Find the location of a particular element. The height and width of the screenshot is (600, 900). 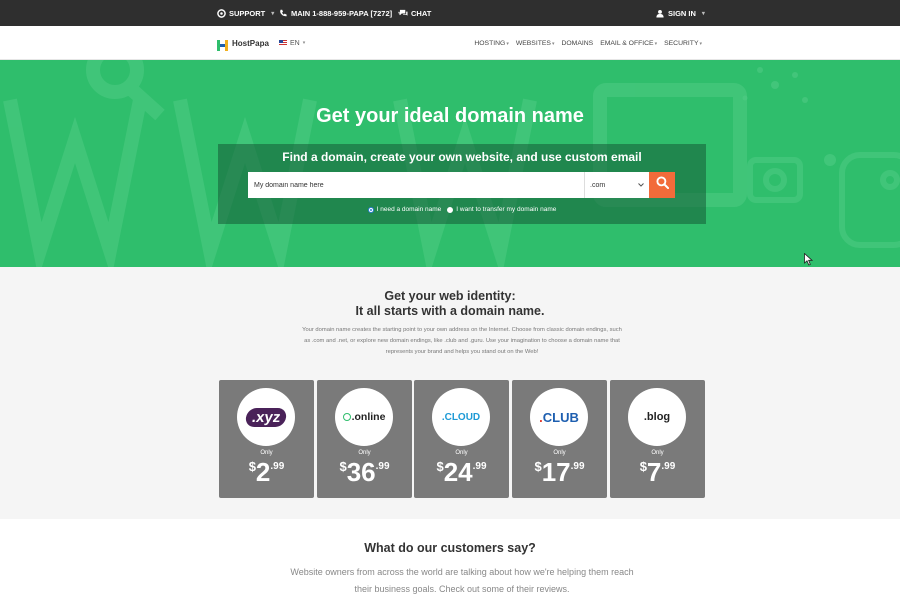

nav-hosting: HOSTING▾ is located at coordinates (491, 43).